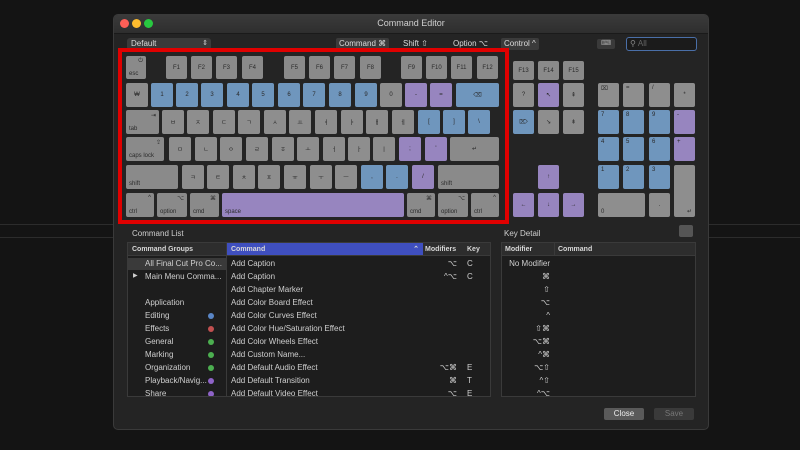 This screenshot has width=800, height=450. Describe the element at coordinates (684, 191) in the screenshot. I see `key-numpad-enter: ↵` at that location.